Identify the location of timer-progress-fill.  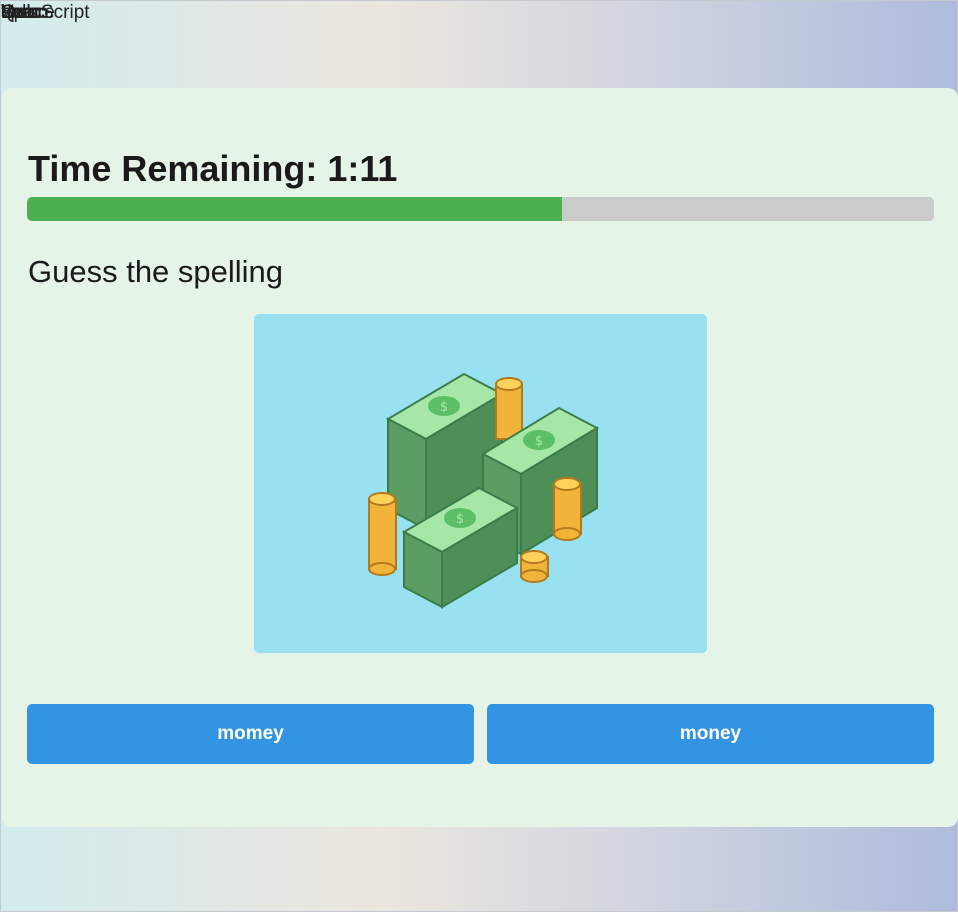
(295, 209).